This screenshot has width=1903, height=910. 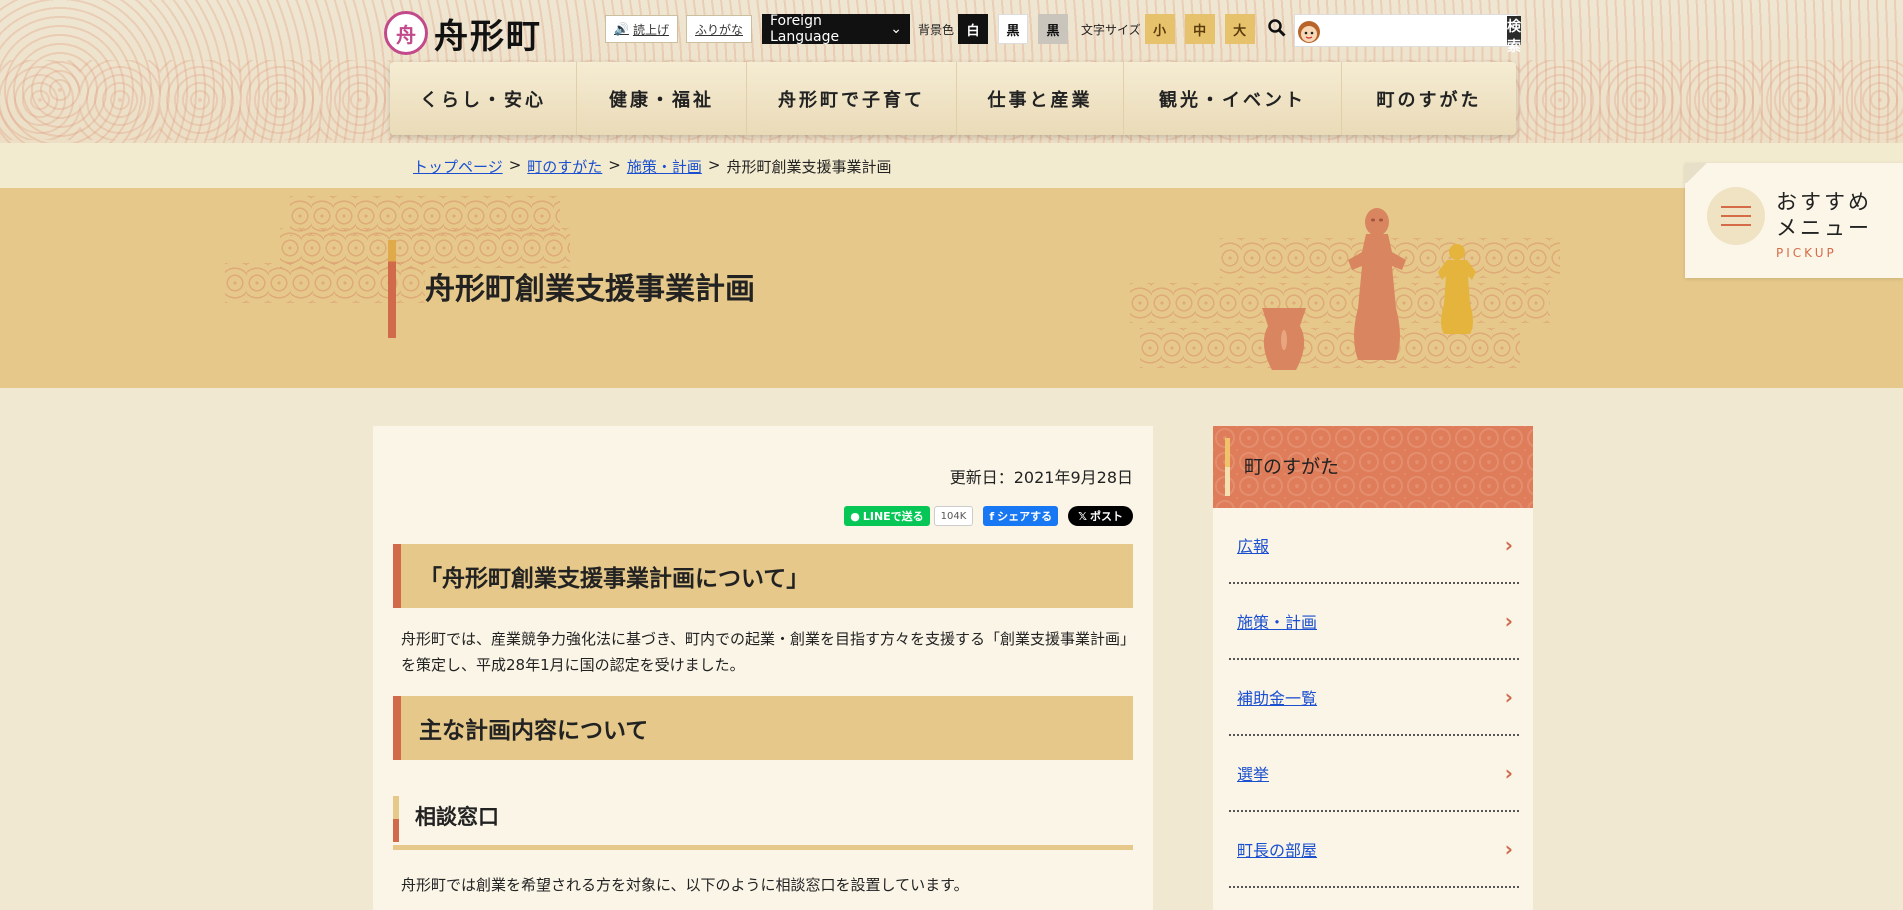 I want to click on x-post-button: 𝕏 ポスト, so click(x=1100, y=516).